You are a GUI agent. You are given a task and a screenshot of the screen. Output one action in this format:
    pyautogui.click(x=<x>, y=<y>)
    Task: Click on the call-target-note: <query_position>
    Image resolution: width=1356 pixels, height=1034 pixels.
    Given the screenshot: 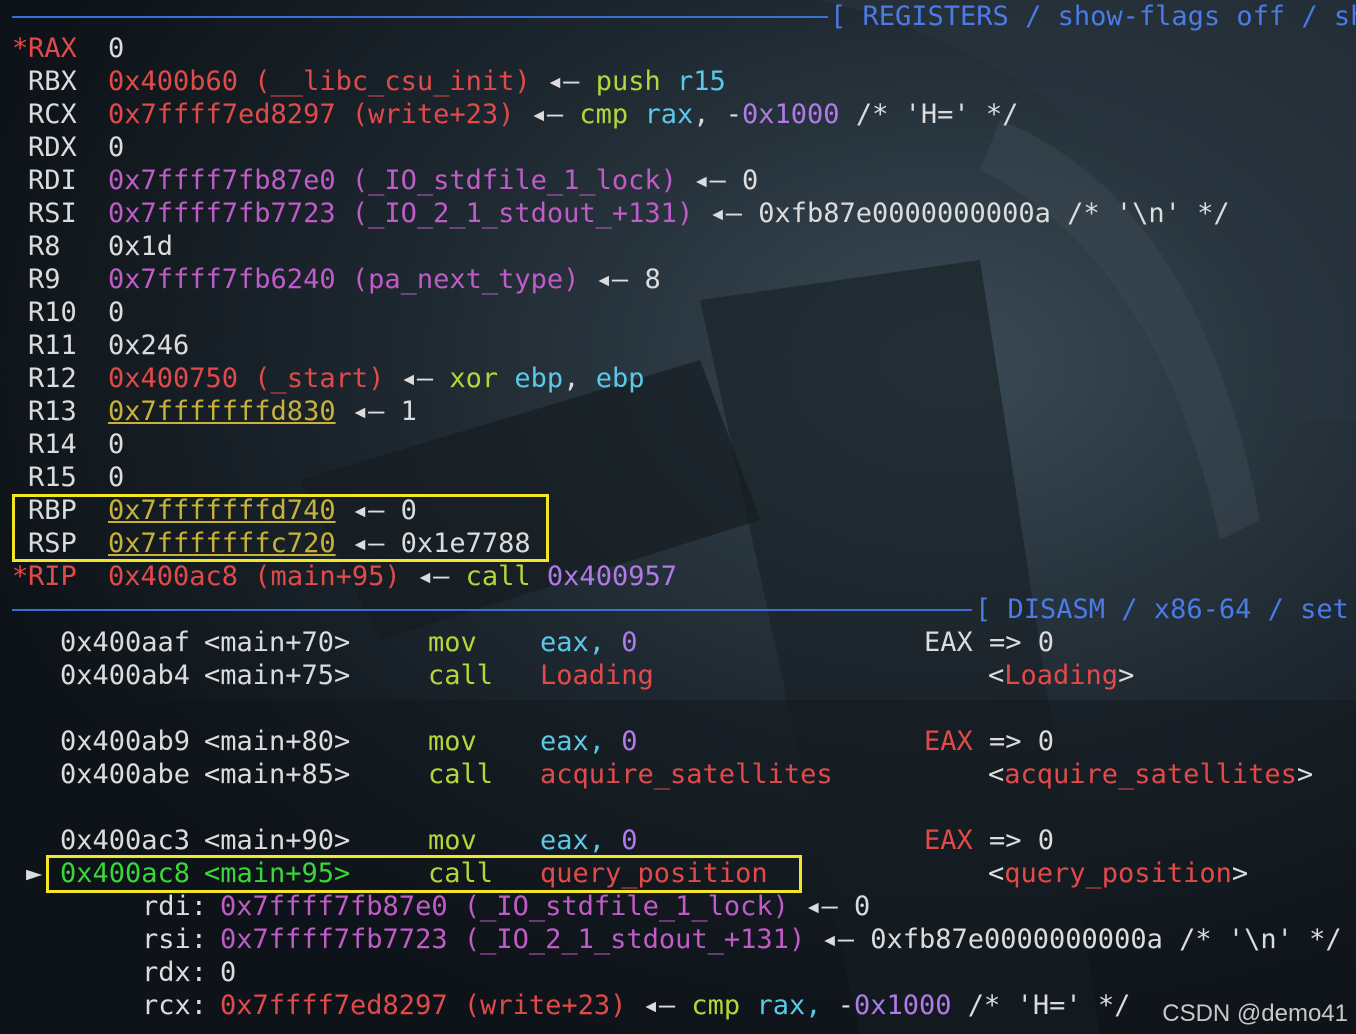 What is the action you would take?
    pyautogui.click(x=1118, y=873)
    